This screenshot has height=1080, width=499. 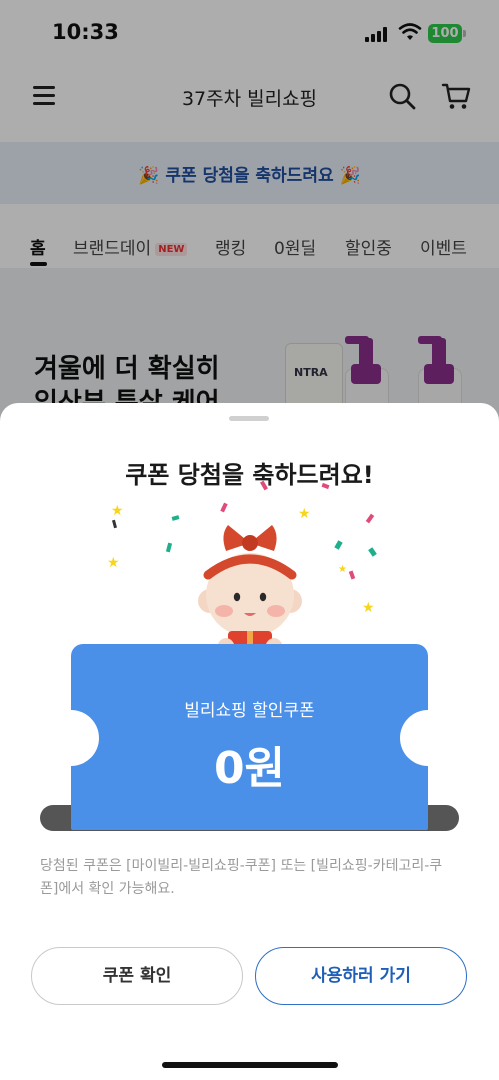 I want to click on coupon-label: 빌리쇼핑 할인쿠폰, so click(x=249, y=711).